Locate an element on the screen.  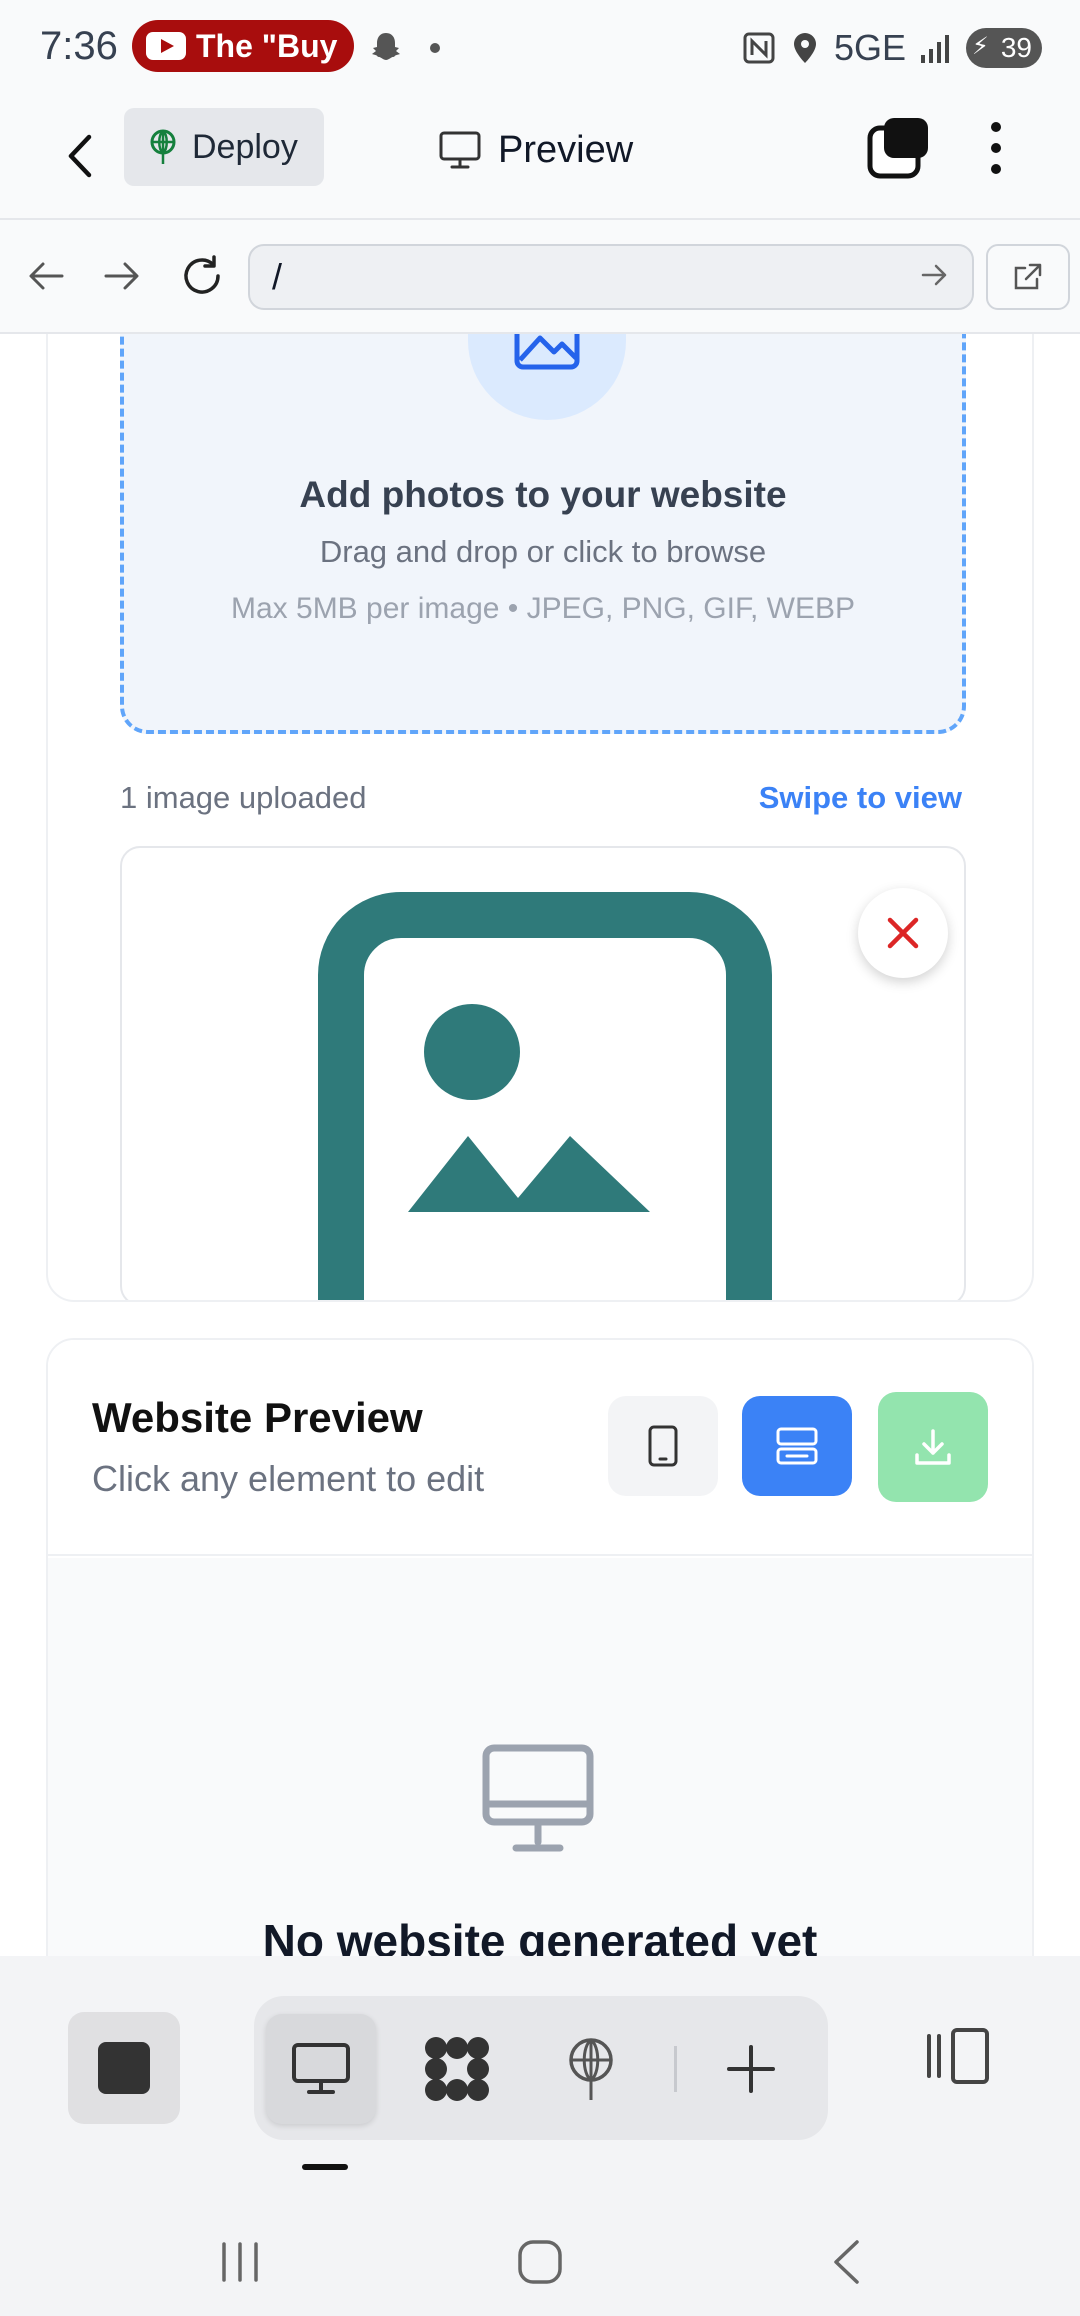
status-icons: 5GE 39 is located at coordinates (892, 48).